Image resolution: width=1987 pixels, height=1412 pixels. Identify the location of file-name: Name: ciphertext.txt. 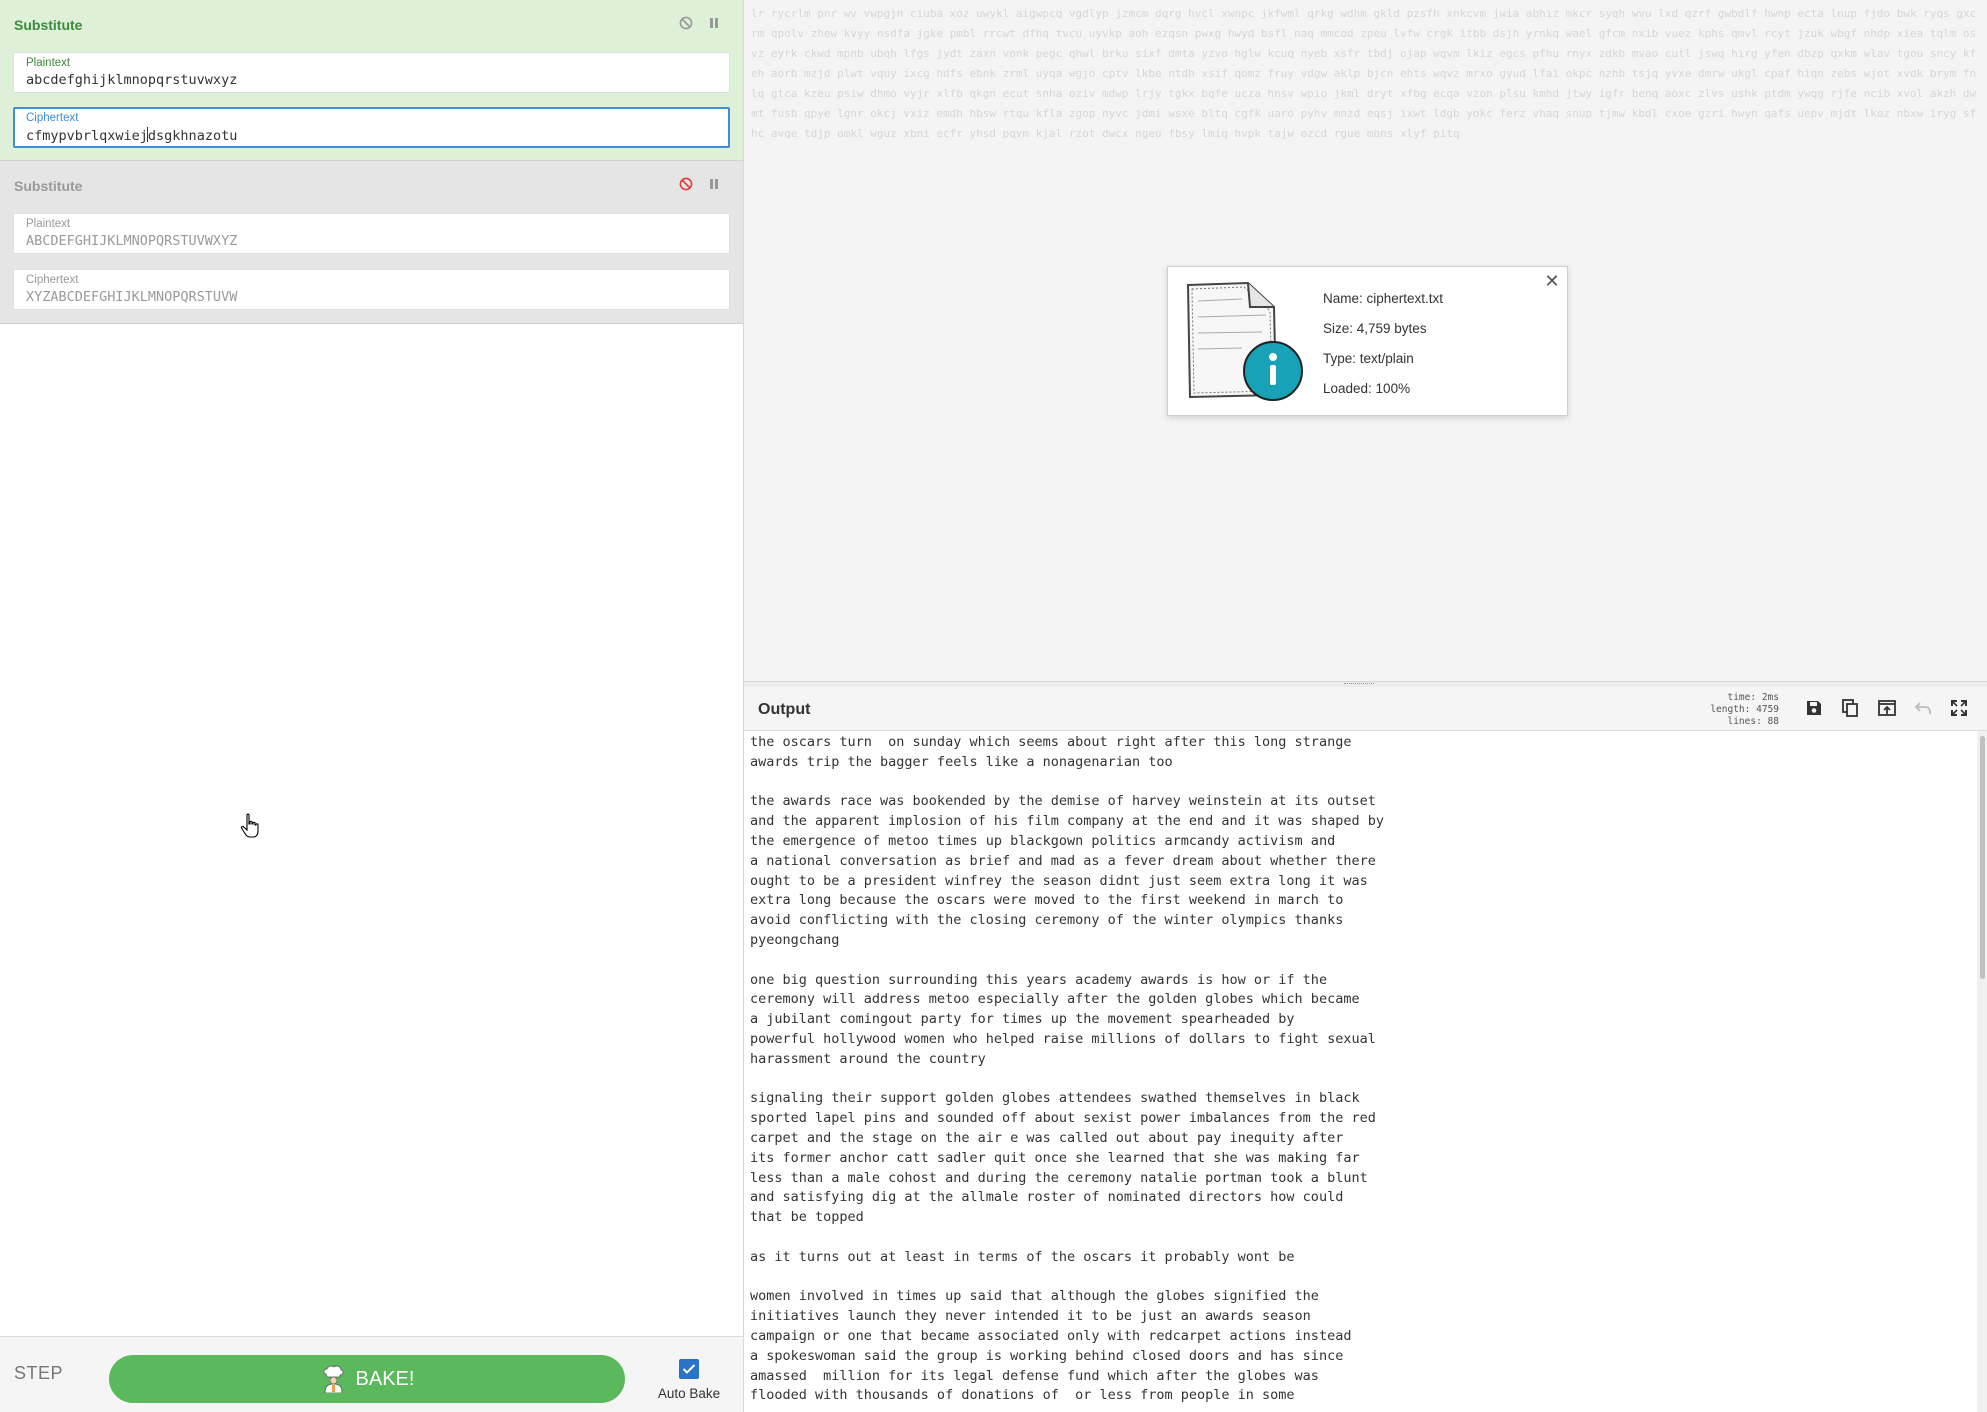
(1383, 298).